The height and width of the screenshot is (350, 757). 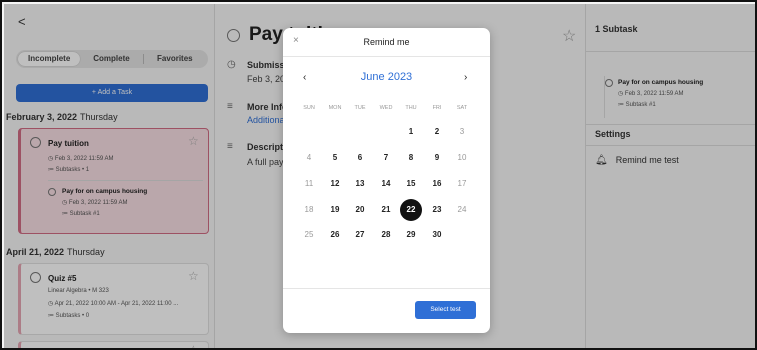 I want to click on weekday-label: WED, so click(x=386, y=108).